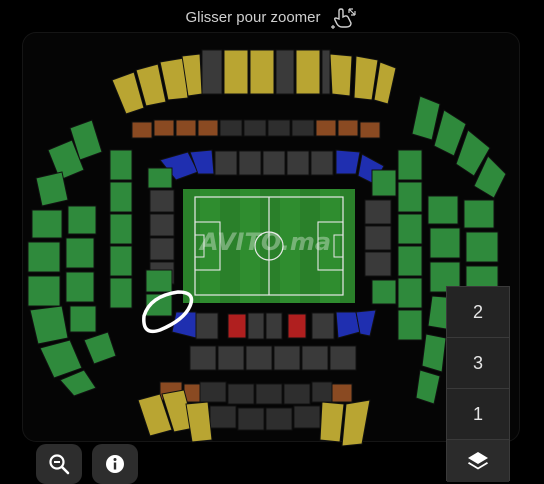  What do you see at coordinates (478, 363) in the screenshot?
I see `level-3-button: 3` at bounding box center [478, 363].